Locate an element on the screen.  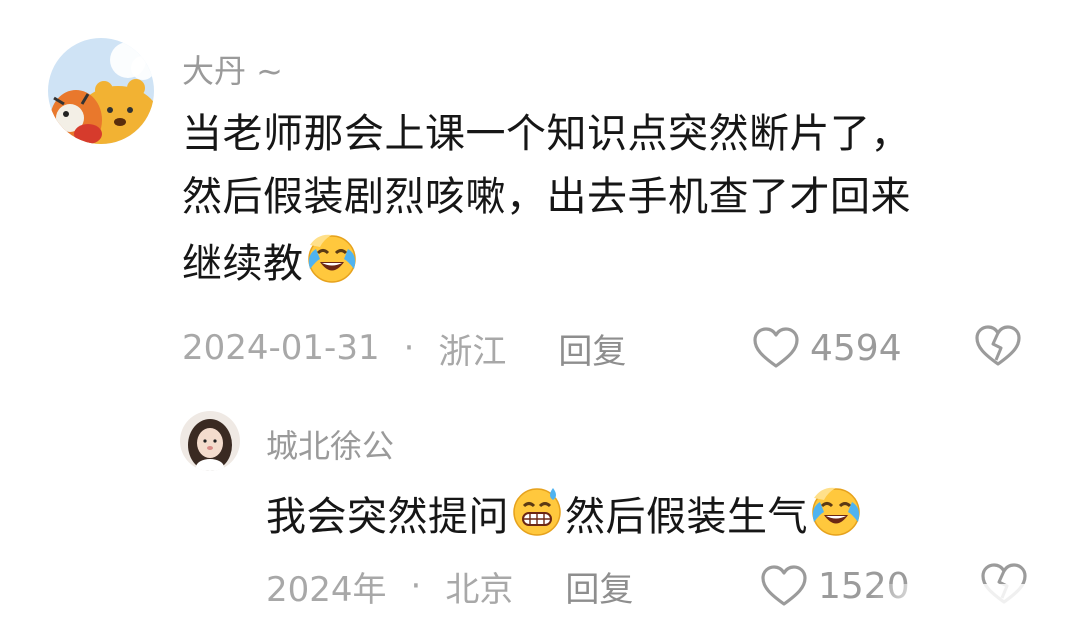
comment-date: 2024-01-31 is located at coordinates (281, 348).